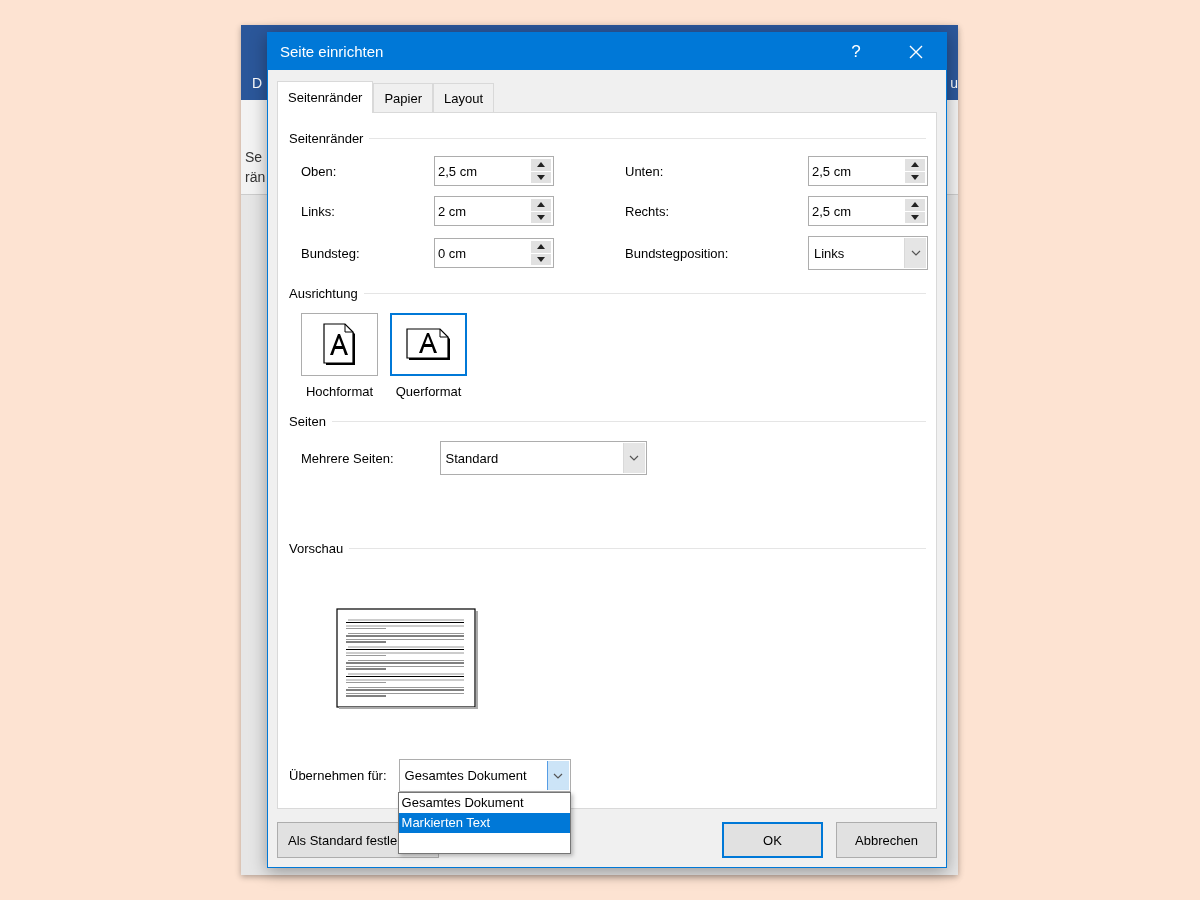 This screenshot has width=1200, height=900. What do you see at coordinates (316, 548) in the screenshot?
I see `section-title: Vorschau` at bounding box center [316, 548].